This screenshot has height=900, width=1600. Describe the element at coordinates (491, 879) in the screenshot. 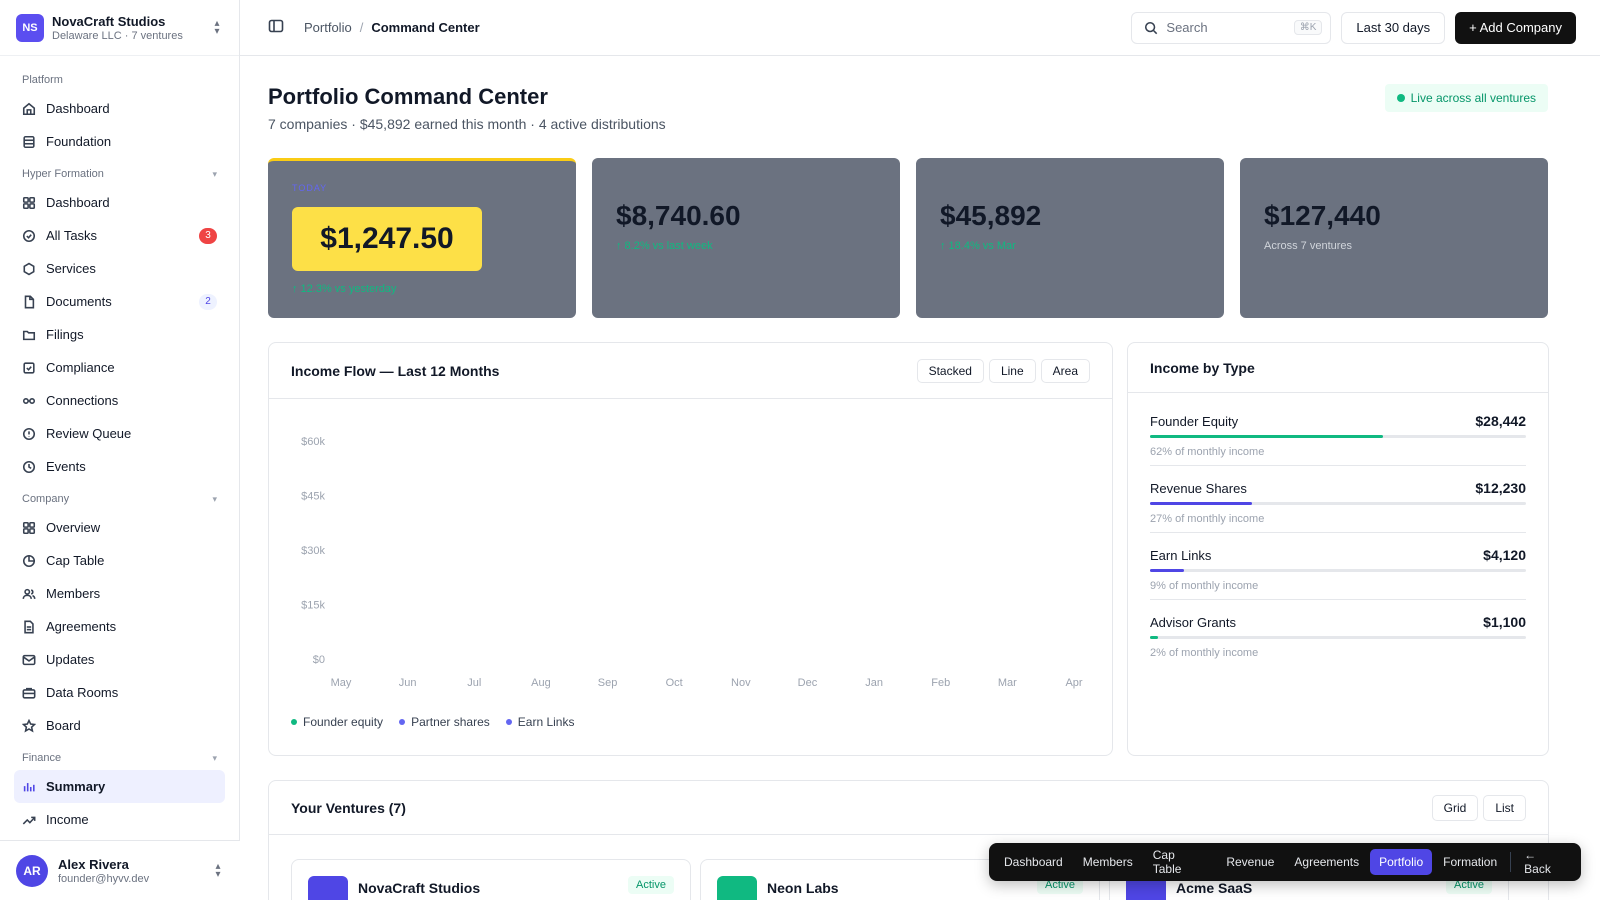

I see `venture-card-novacraft-studios: NS NovaCraft Studios Active` at that location.